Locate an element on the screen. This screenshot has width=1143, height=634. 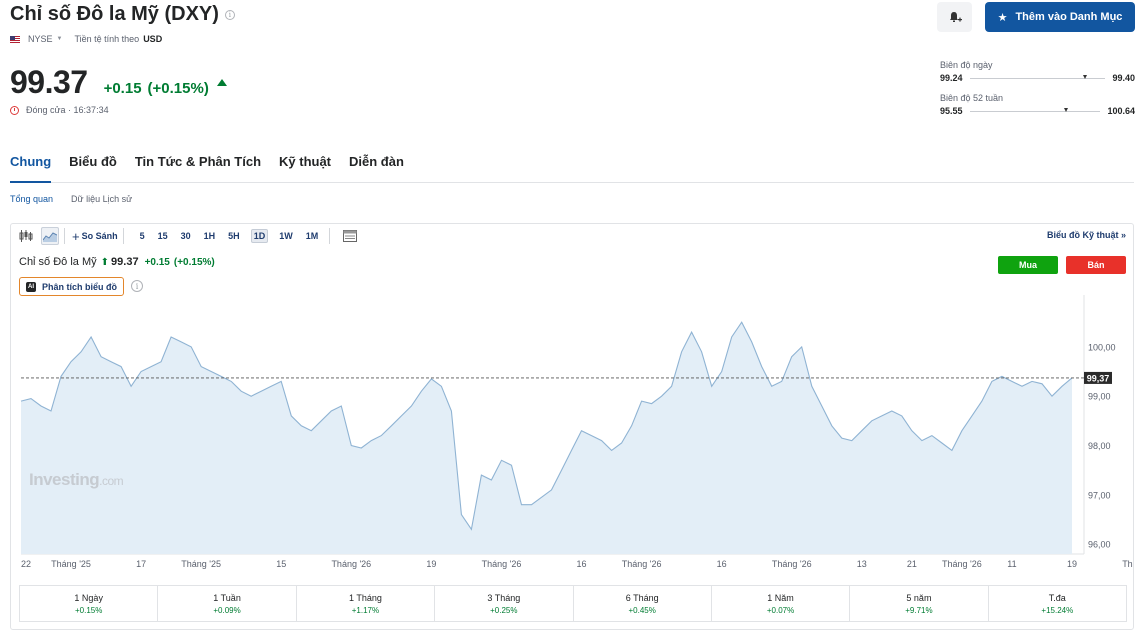
clock-icon is located at coordinates (14, 110).